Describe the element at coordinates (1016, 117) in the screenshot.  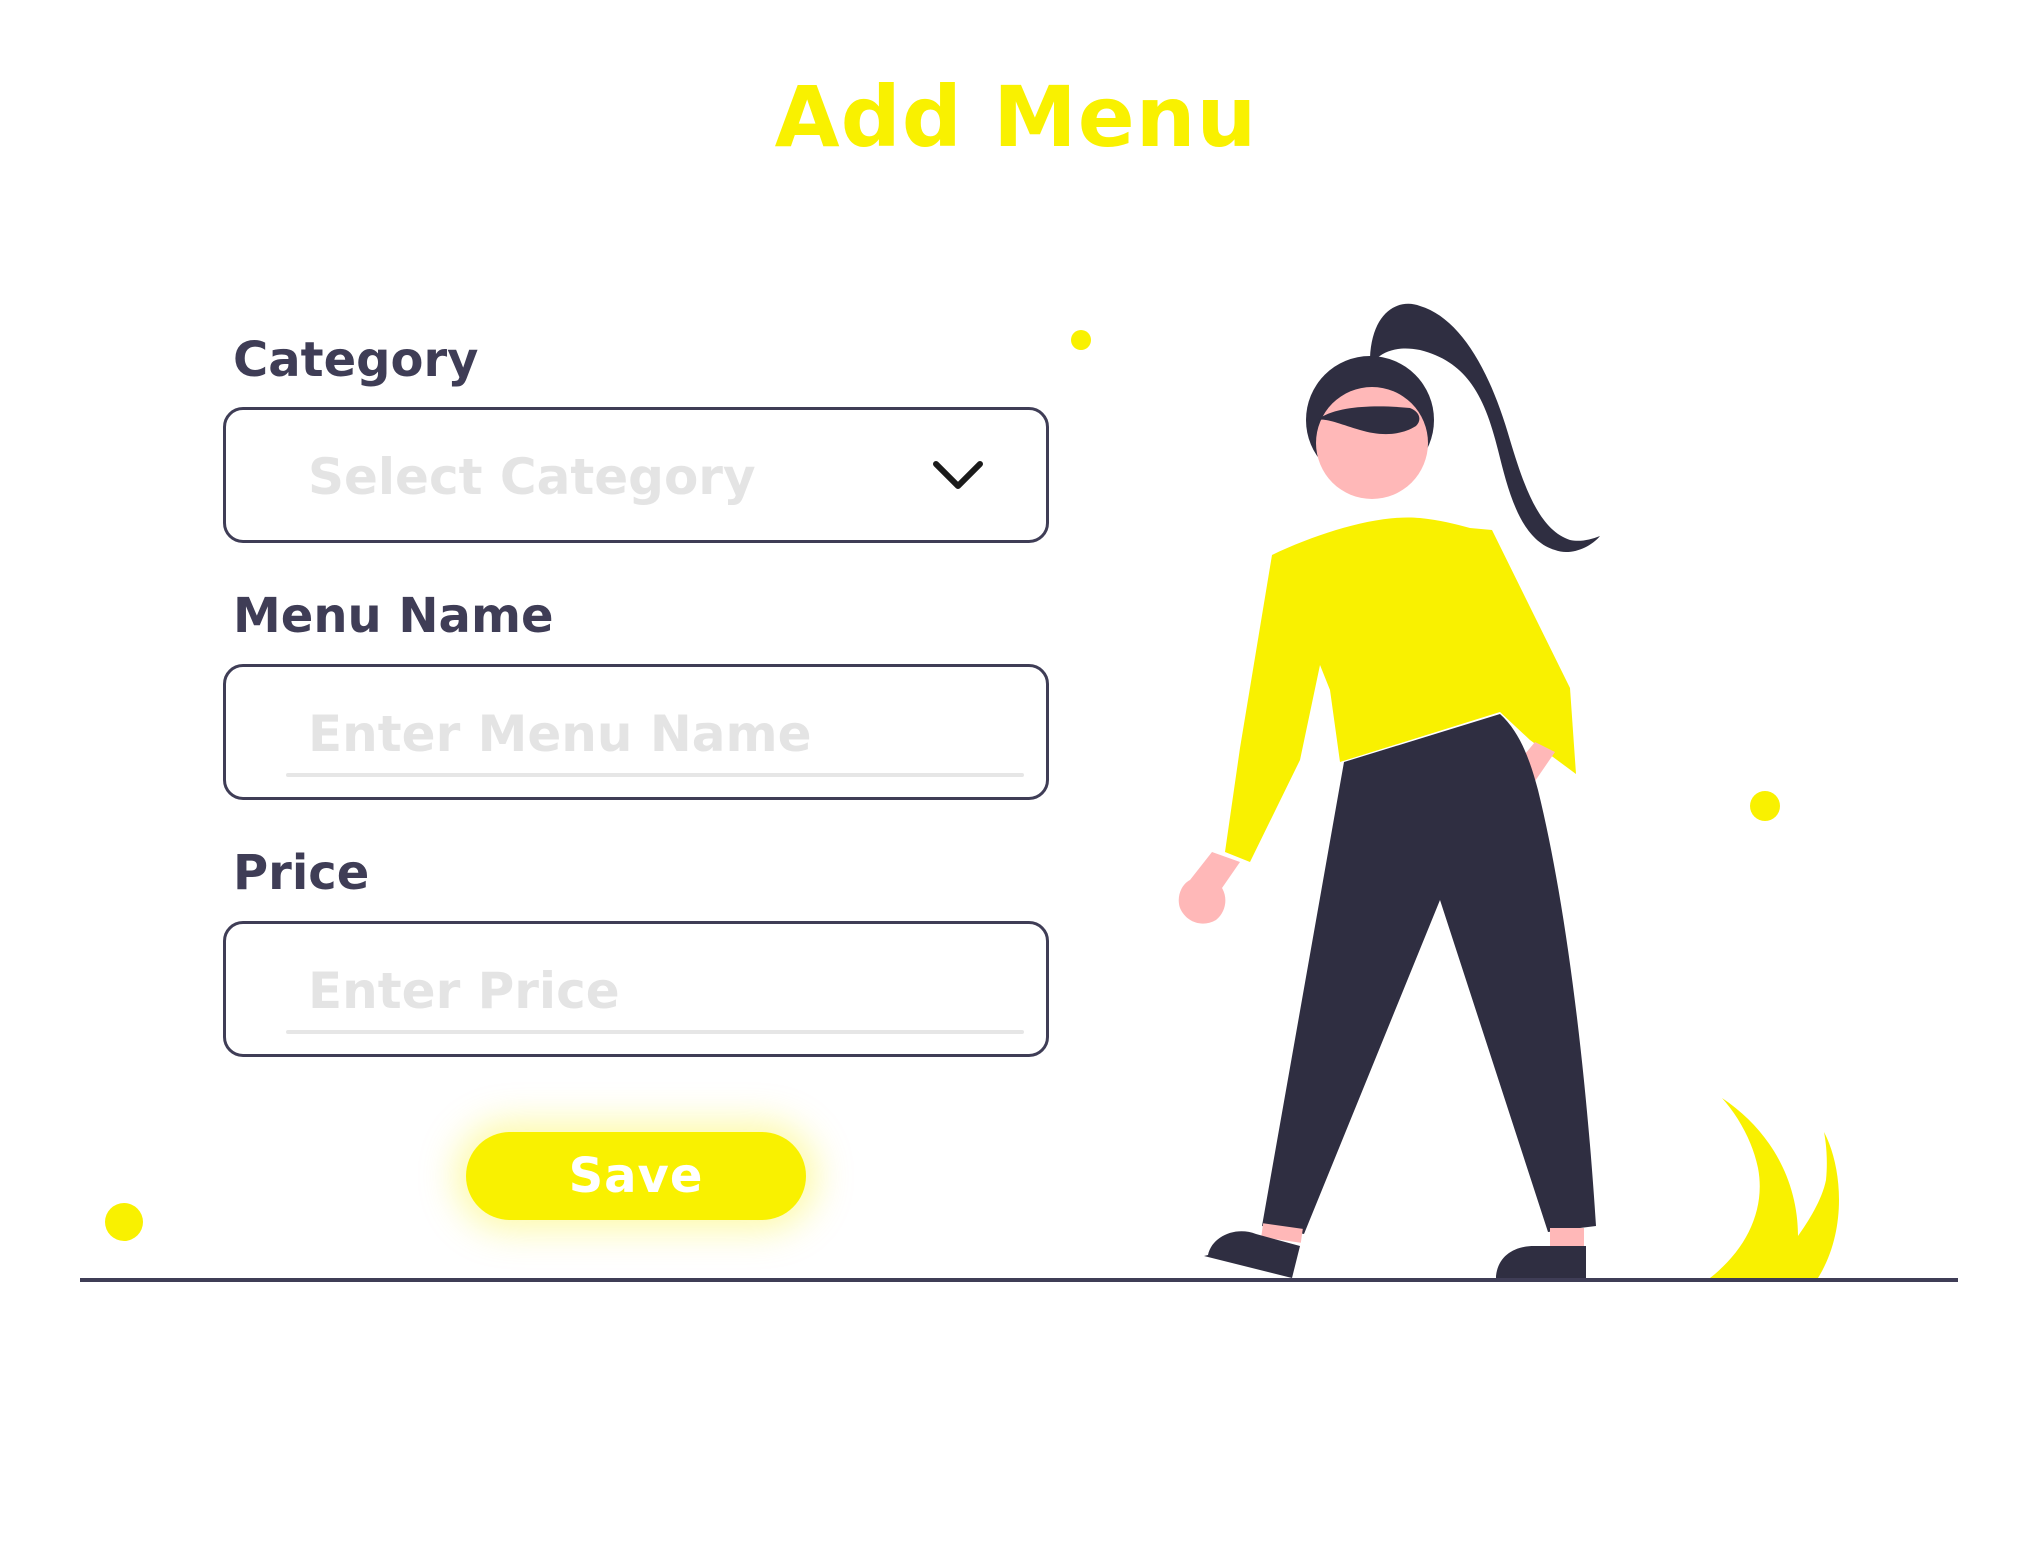
I see `page-title: Add Menu` at that location.